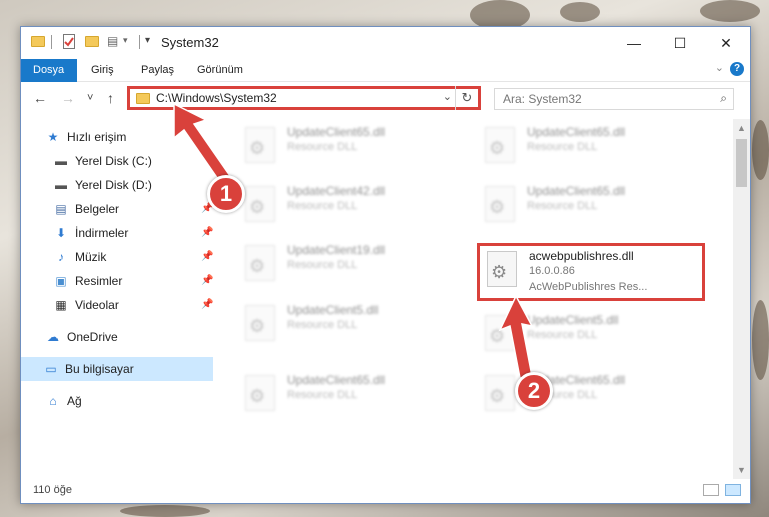 Image resolution: width=769 pixels, height=517 pixels. Describe the element at coordinates (634, 43) in the screenshot. I see `minimize-button: —` at that location.